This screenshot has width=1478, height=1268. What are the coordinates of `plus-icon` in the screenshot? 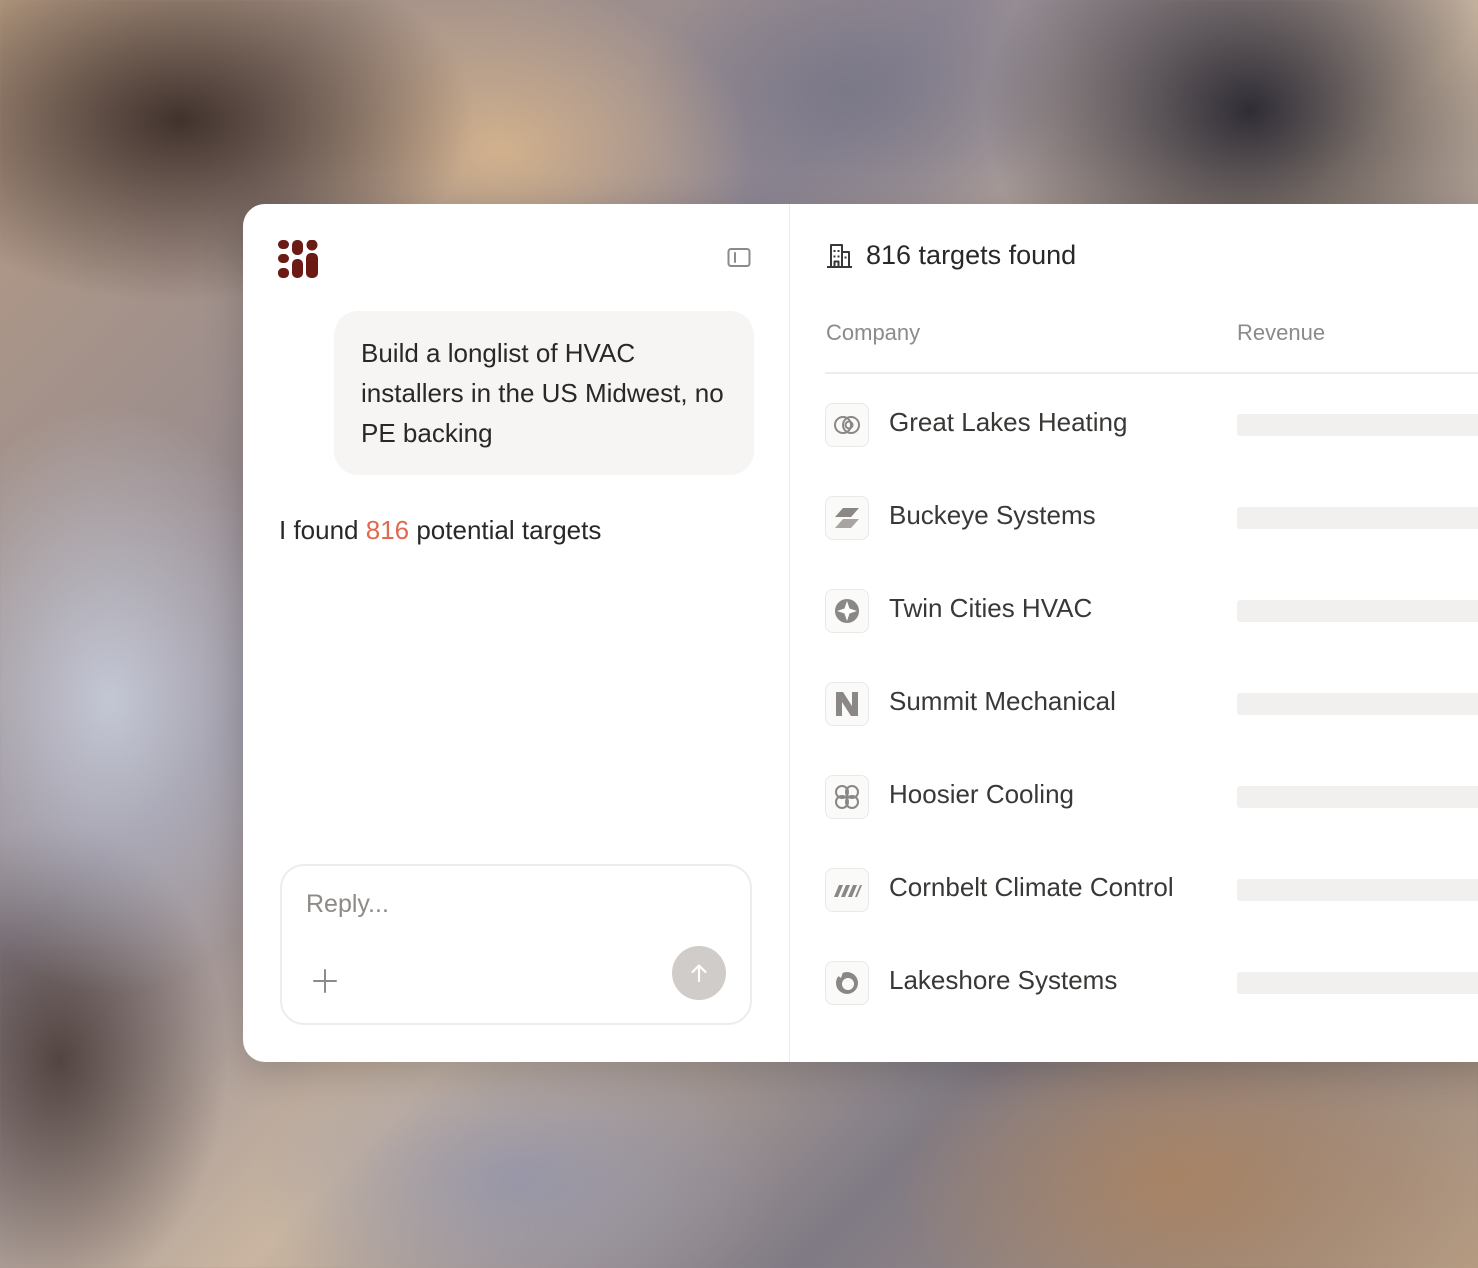 It's located at (325, 981).